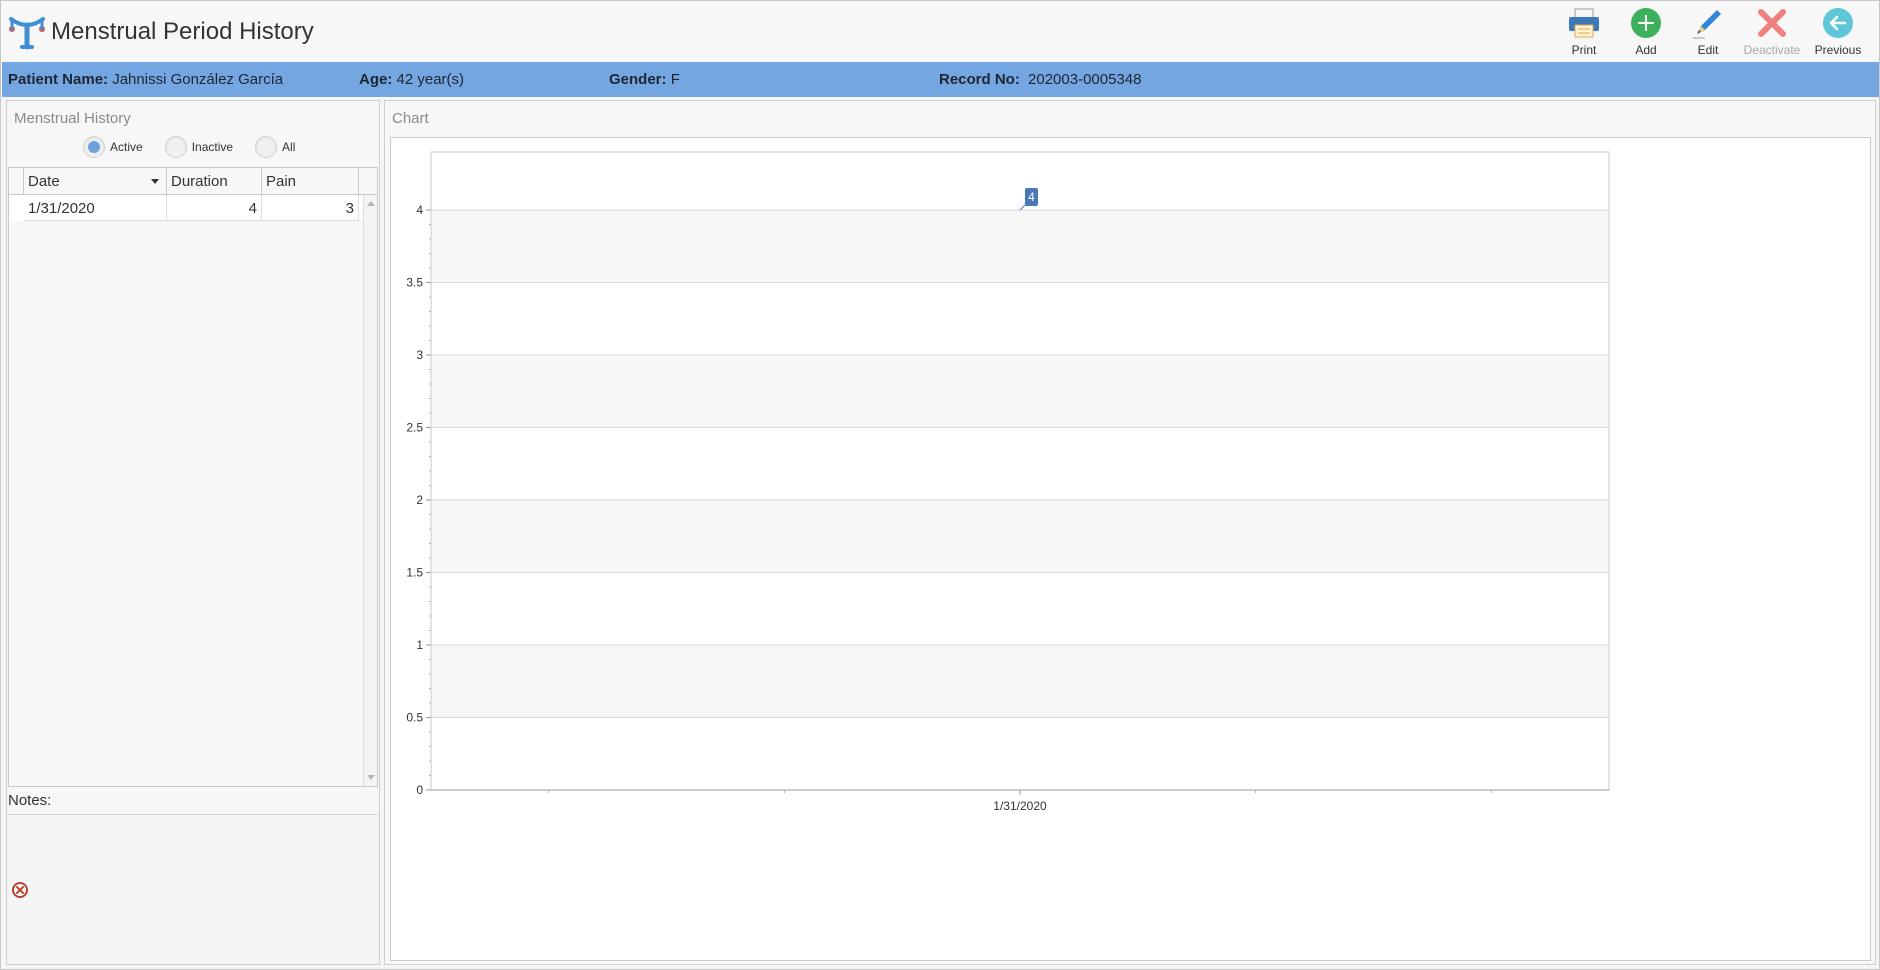  Describe the element at coordinates (419, 790) in the screenshot. I see `y-tick-label: 0` at that location.